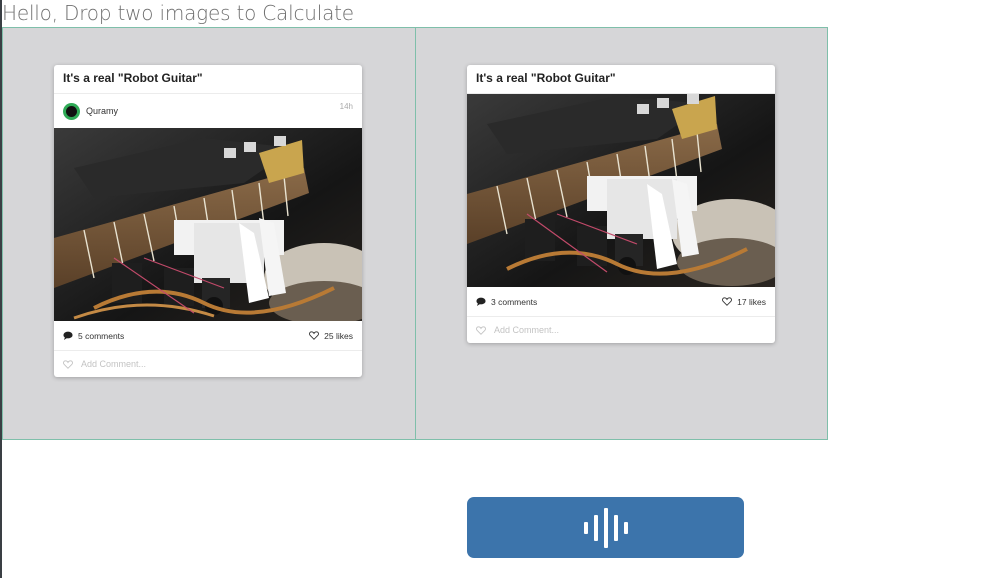 This screenshot has height=578, width=1000. Describe the element at coordinates (751, 301) in the screenshot. I see `likes-count: 17 likes` at that location.